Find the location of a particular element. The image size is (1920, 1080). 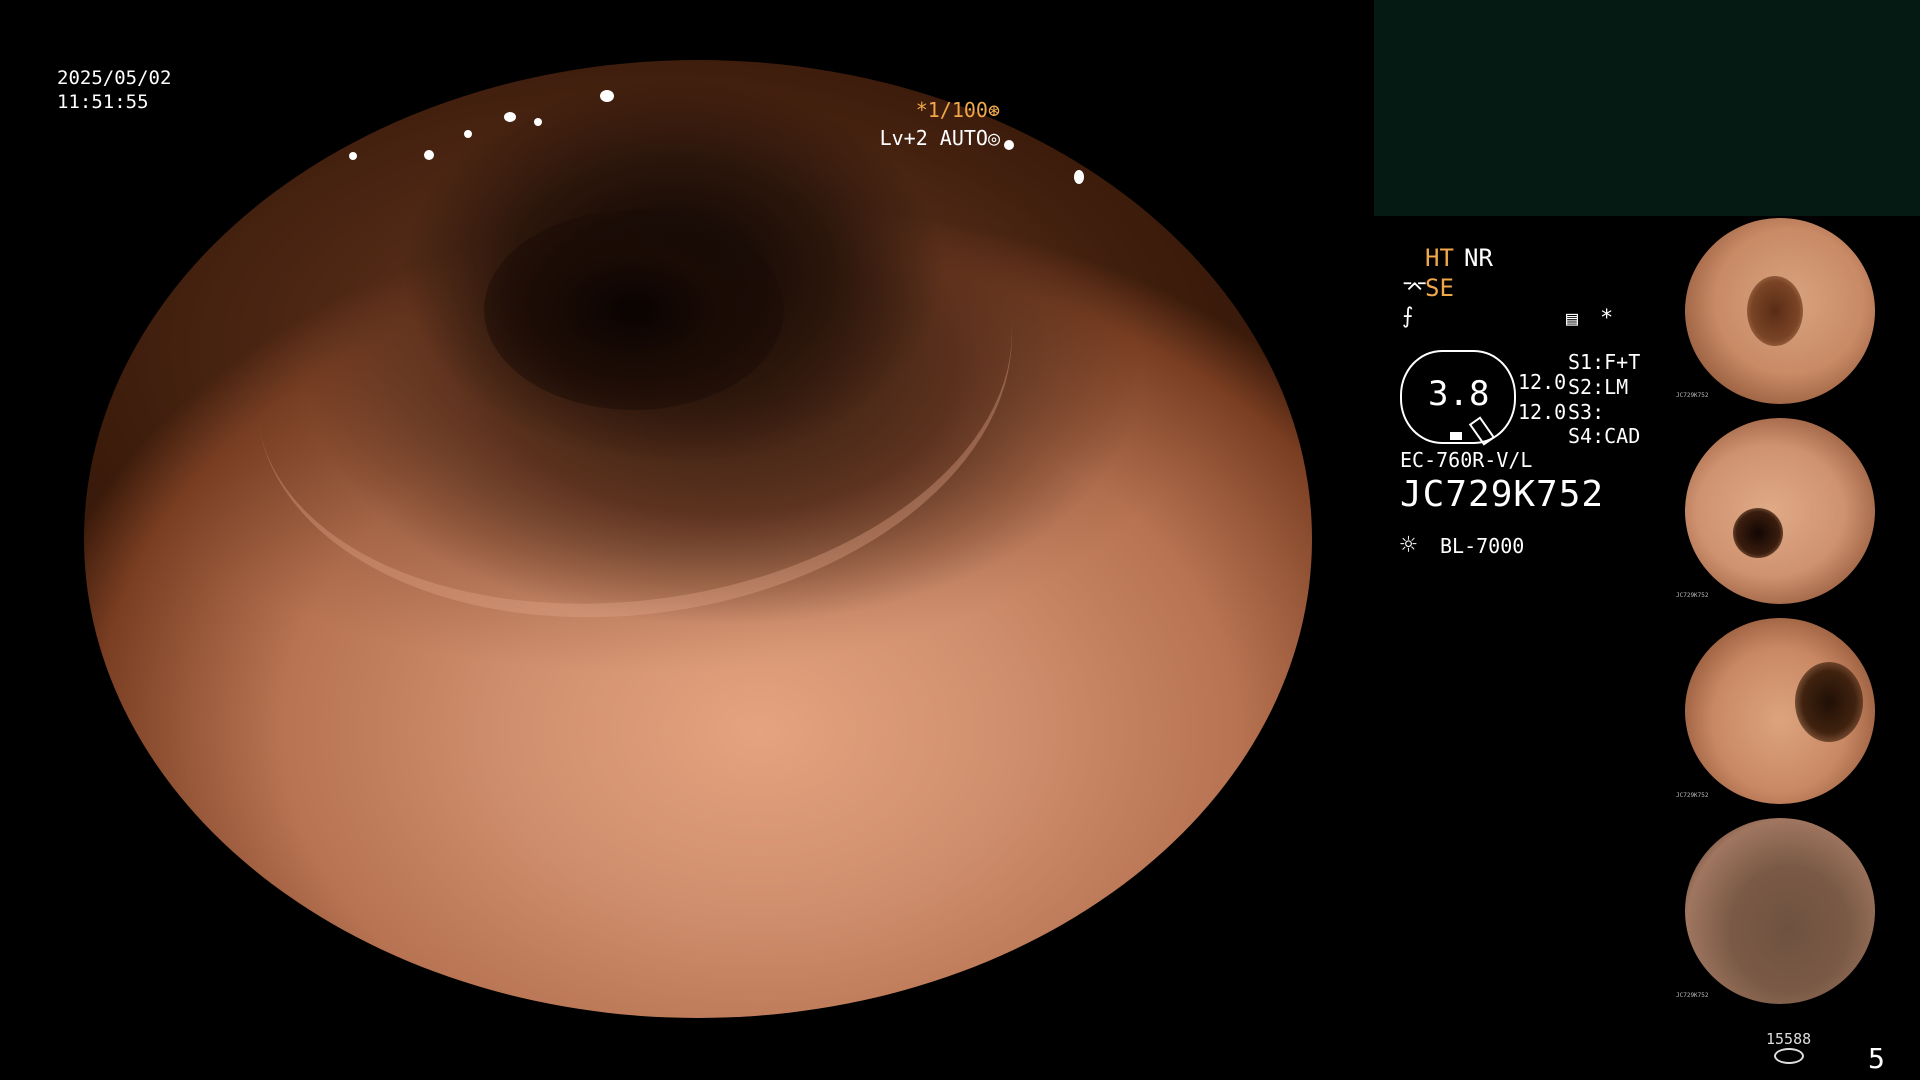

switch-4: S4:CAD is located at coordinates (1604, 436).